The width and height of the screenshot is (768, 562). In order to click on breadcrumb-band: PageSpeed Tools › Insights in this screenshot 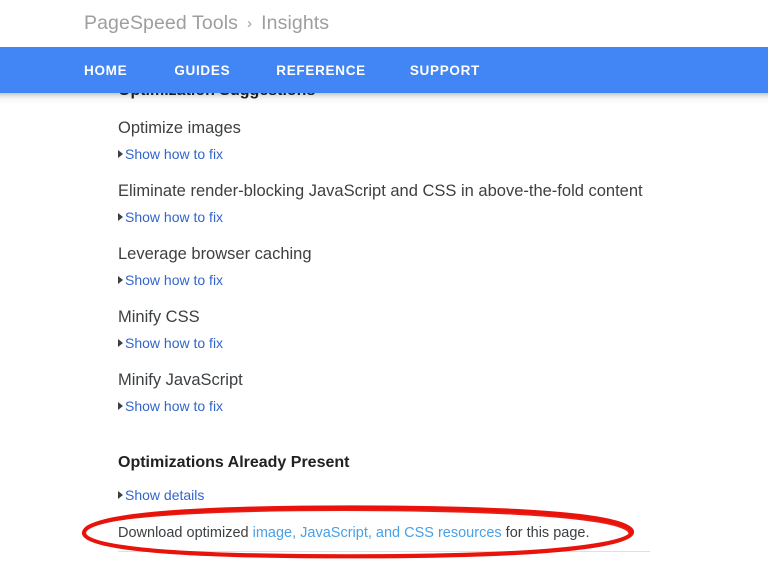, I will do `click(384, 23)`.